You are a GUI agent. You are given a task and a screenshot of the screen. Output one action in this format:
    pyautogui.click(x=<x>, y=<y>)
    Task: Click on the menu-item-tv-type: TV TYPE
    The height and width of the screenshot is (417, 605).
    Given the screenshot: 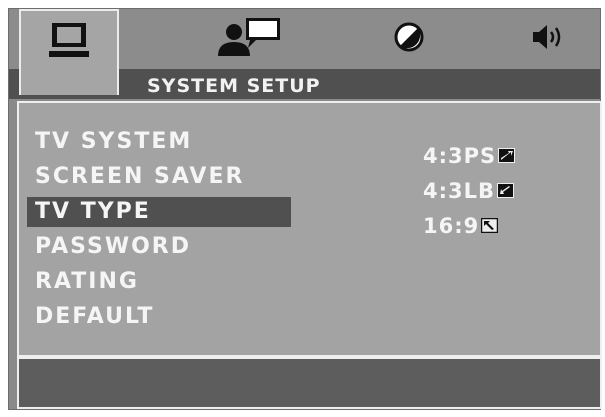 What is the action you would take?
    pyautogui.click(x=159, y=212)
    